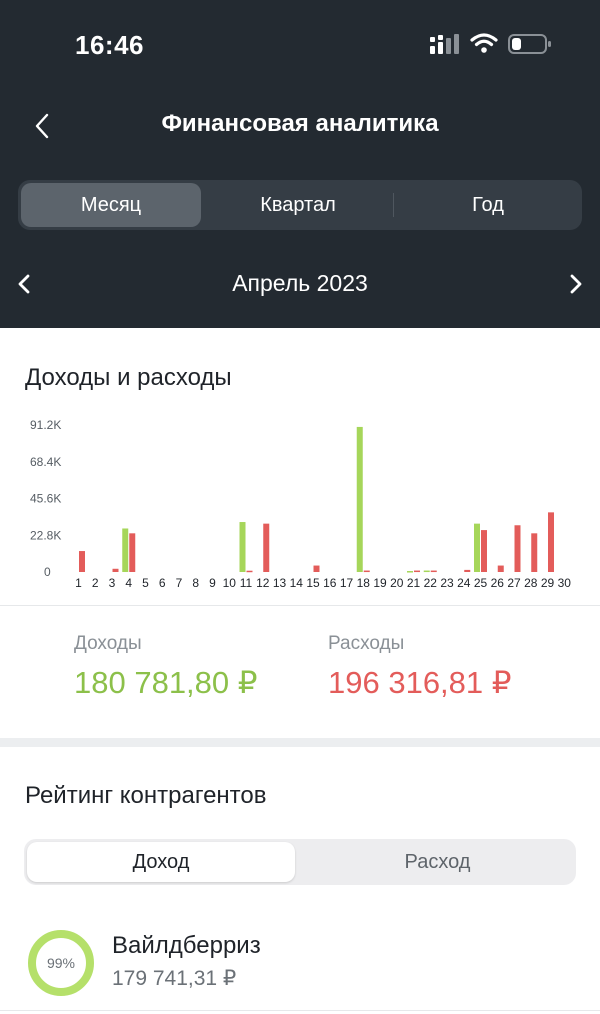  What do you see at coordinates (161, 862) in the screenshot?
I see `tab-income: Доход` at bounding box center [161, 862].